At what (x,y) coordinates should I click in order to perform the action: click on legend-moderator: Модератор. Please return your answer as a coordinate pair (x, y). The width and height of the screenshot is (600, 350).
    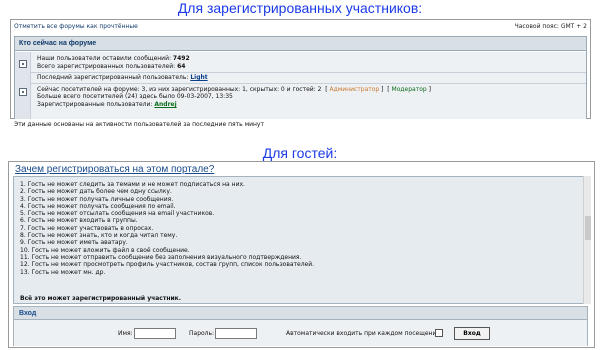
    Looking at the image, I should click on (409, 89).